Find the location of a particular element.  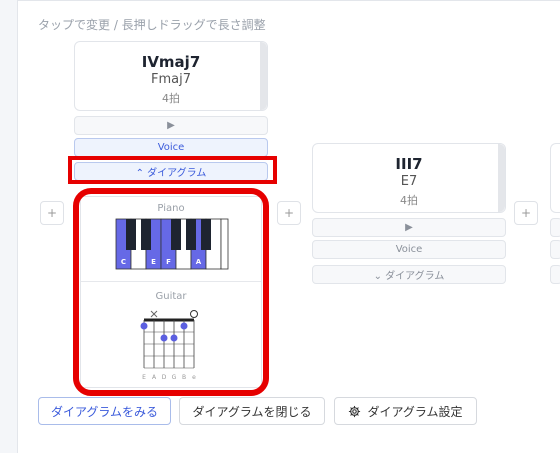

close-diagram-button: ダイアグラムを閉じる is located at coordinates (252, 411).